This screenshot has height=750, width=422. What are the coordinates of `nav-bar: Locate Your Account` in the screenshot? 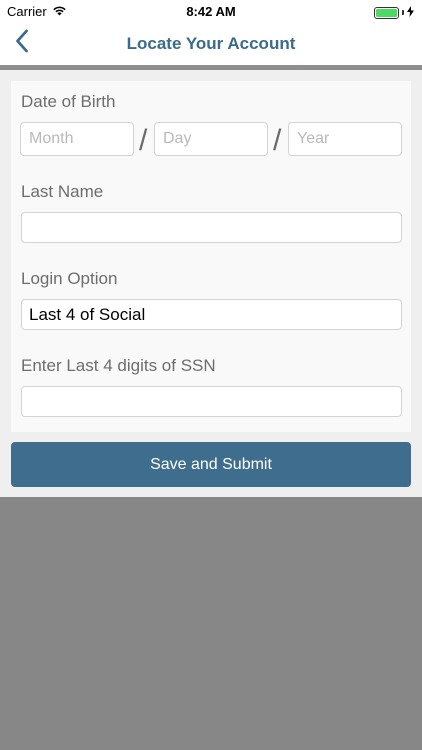 It's located at (211, 43).